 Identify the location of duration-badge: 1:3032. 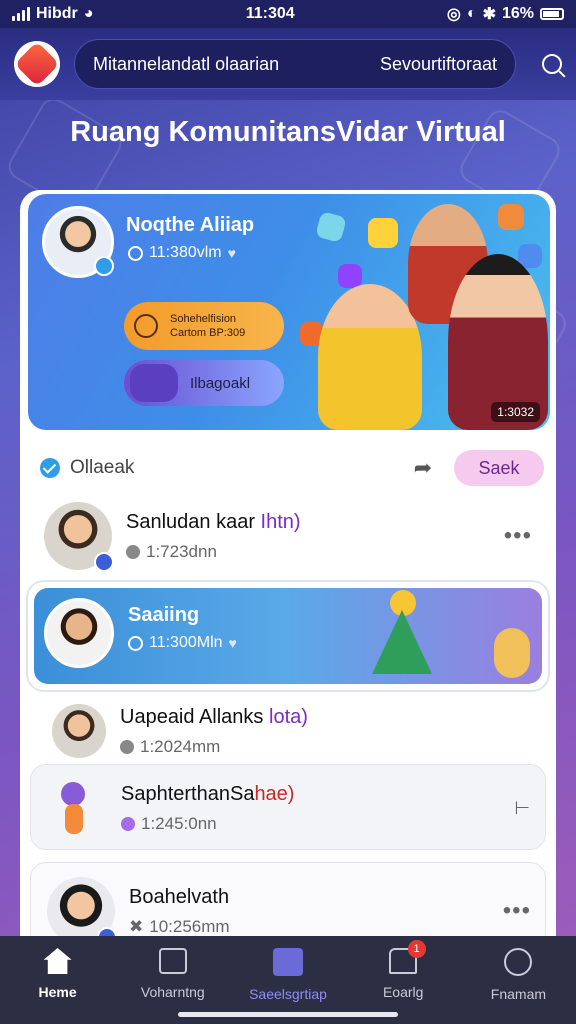
(515, 412).